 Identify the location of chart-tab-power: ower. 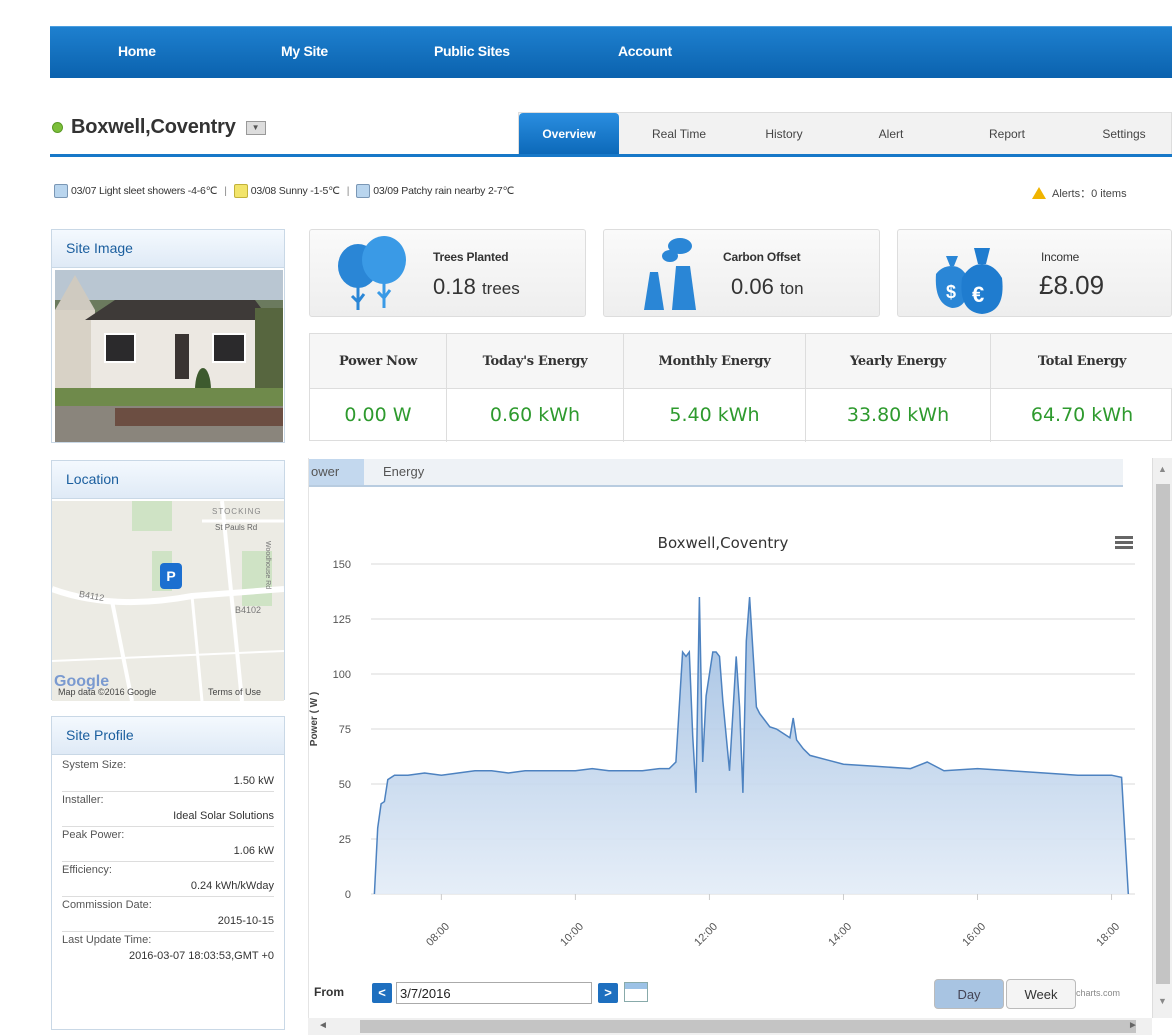
(336, 472).